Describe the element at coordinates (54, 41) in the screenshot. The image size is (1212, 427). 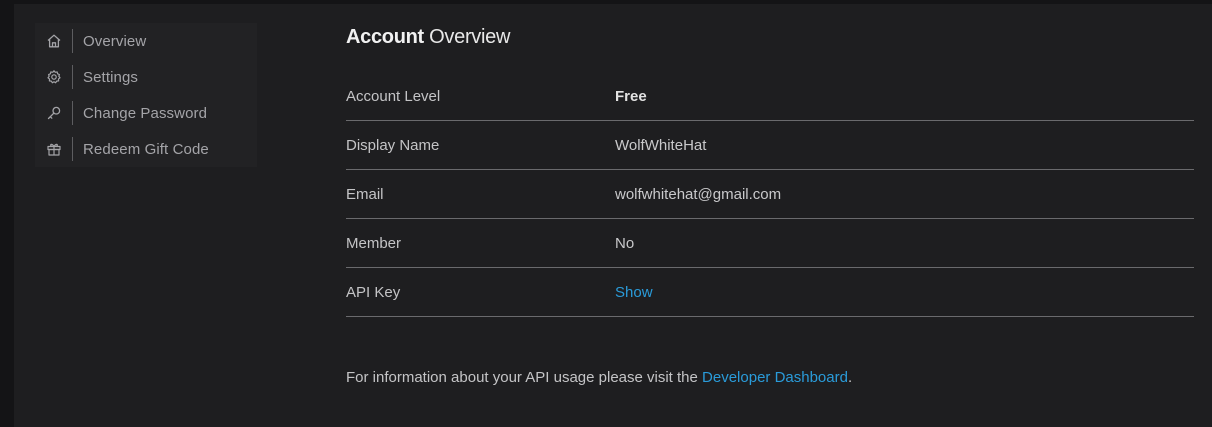
I see `home-icon` at that location.